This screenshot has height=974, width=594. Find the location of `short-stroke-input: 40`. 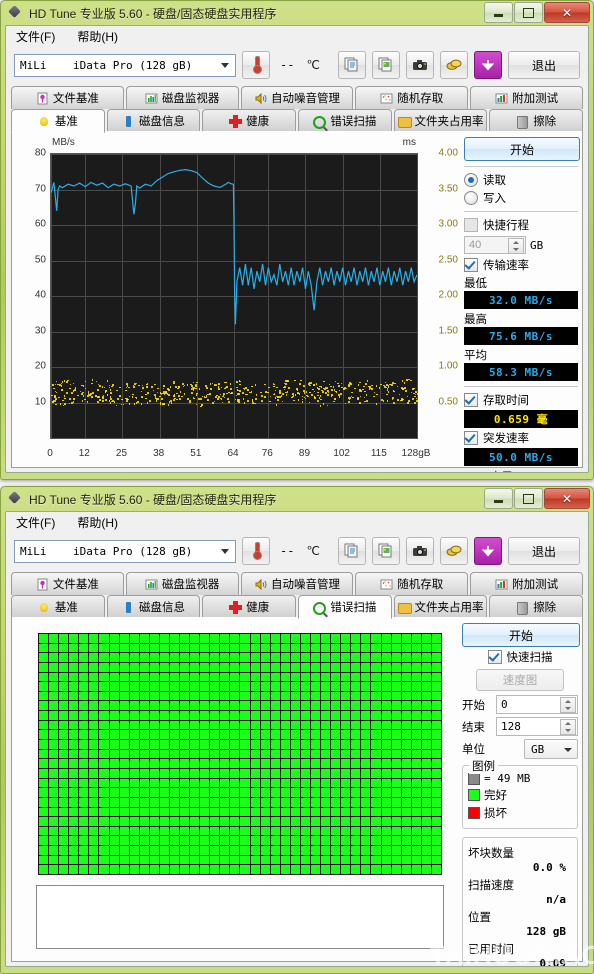

short-stroke-input: 40 is located at coordinates (495, 245).